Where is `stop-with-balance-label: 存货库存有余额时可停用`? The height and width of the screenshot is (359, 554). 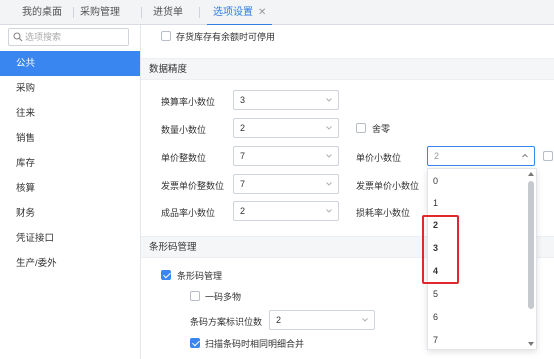 stop-with-balance-label: 存货库存有余额时可停用 is located at coordinates (226, 37).